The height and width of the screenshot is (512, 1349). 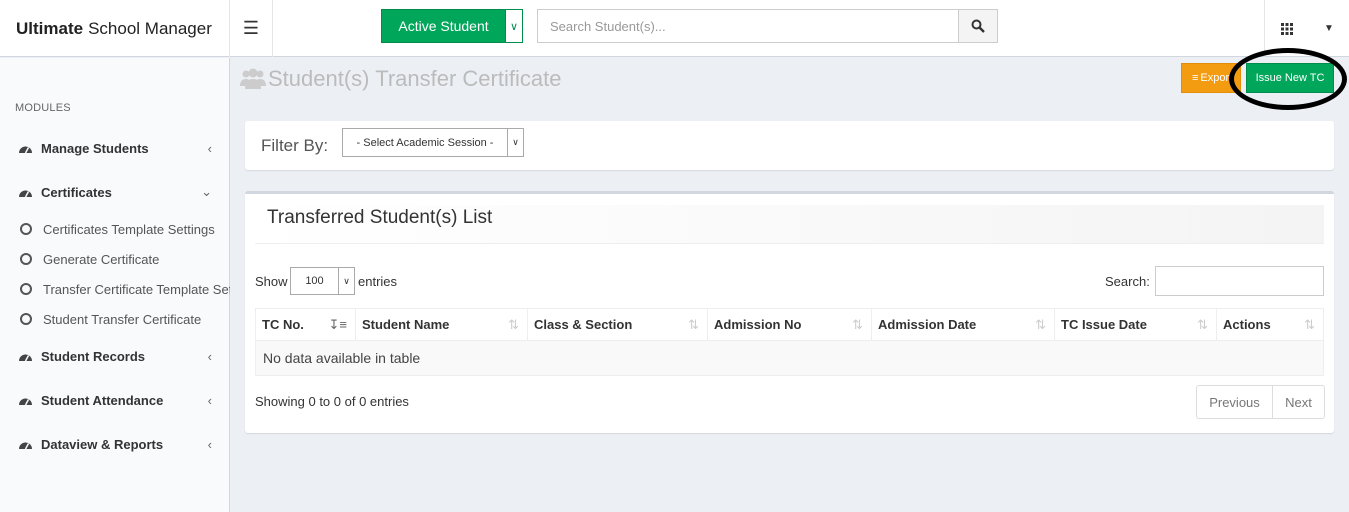 What do you see at coordinates (93, 356) in the screenshot?
I see `sidebar-item-label: Student Records` at bounding box center [93, 356].